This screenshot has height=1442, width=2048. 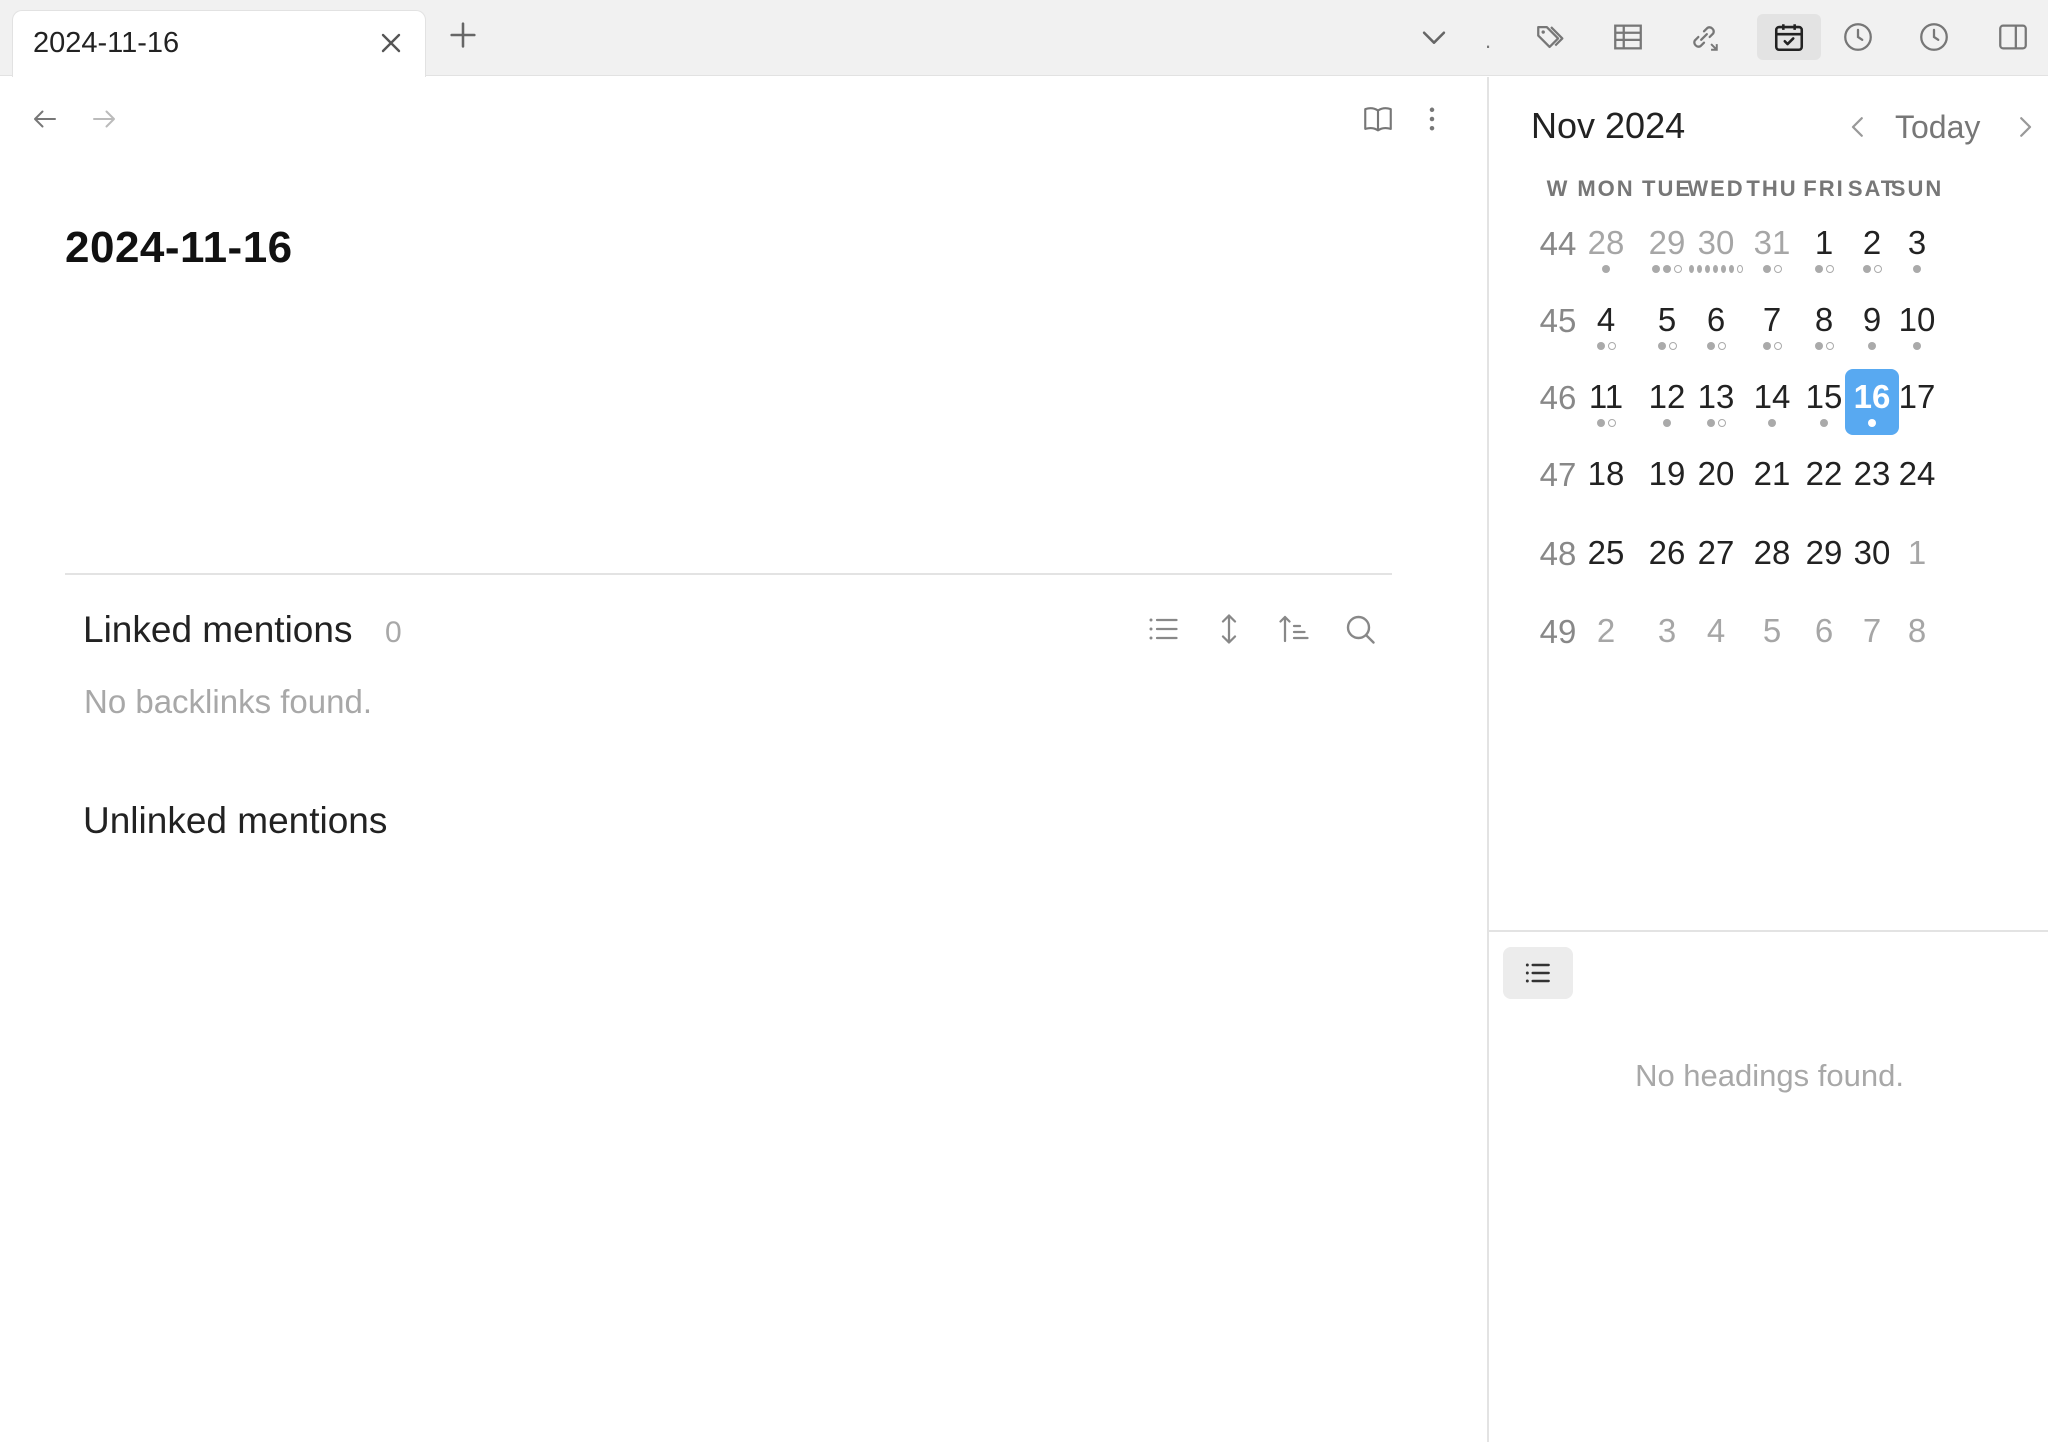 I want to click on unlinked-mentions-heading: Unlinked mentions, so click(x=235, y=821).